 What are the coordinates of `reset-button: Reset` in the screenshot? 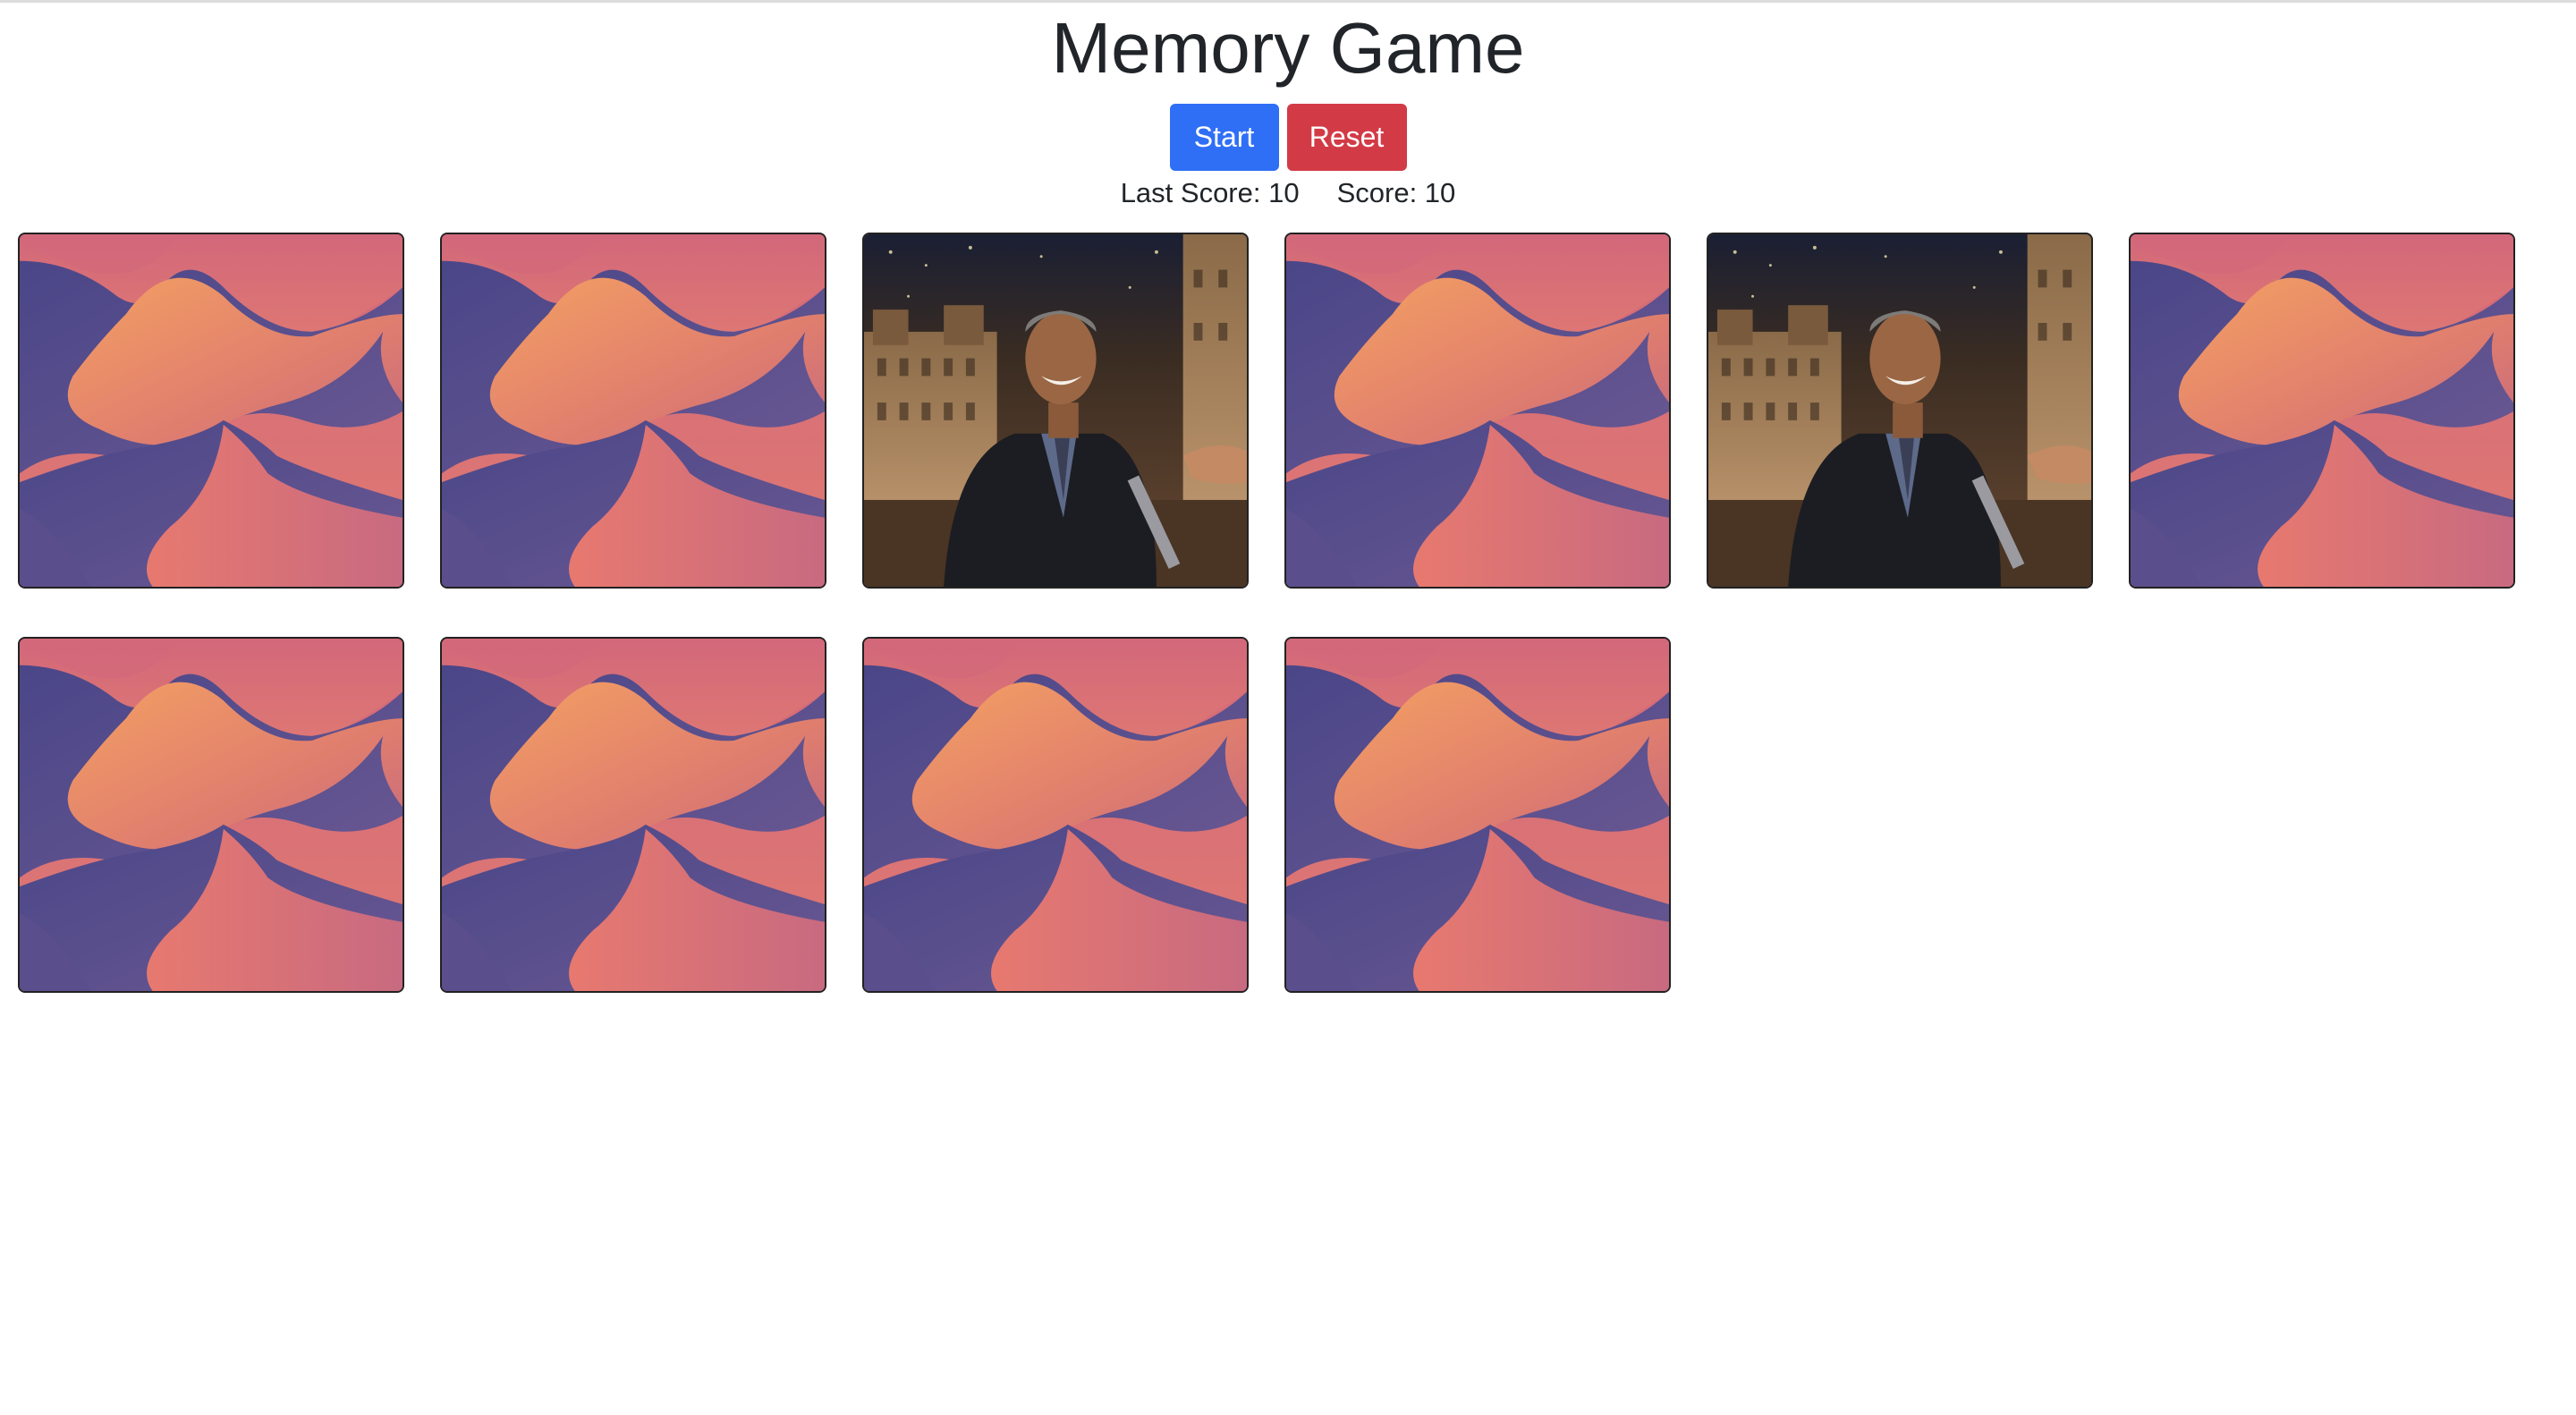 It's located at (1346, 138).